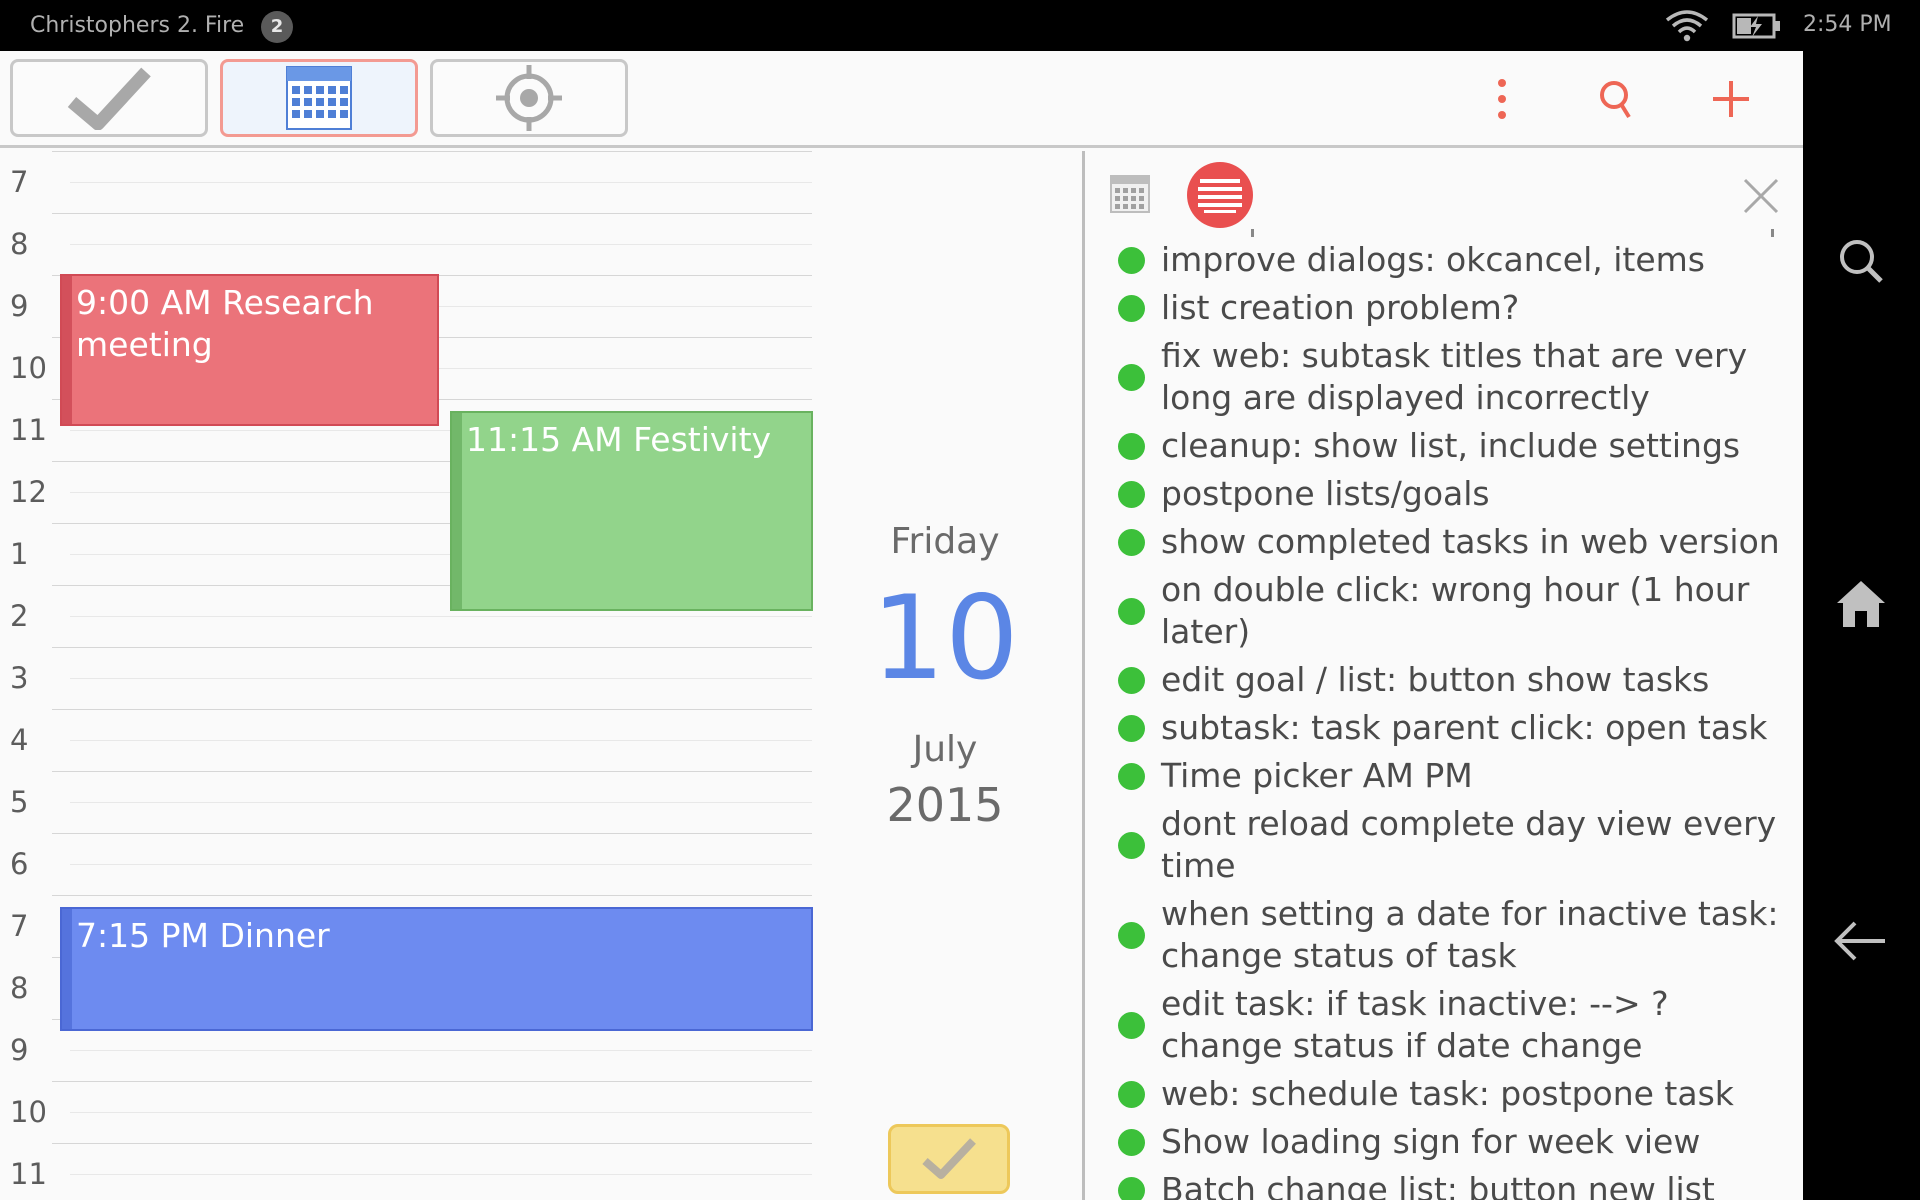 The height and width of the screenshot is (1200, 1920). What do you see at coordinates (945, 638) in the screenshot?
I see `day-number: 10` at bounding box center [945, 638].